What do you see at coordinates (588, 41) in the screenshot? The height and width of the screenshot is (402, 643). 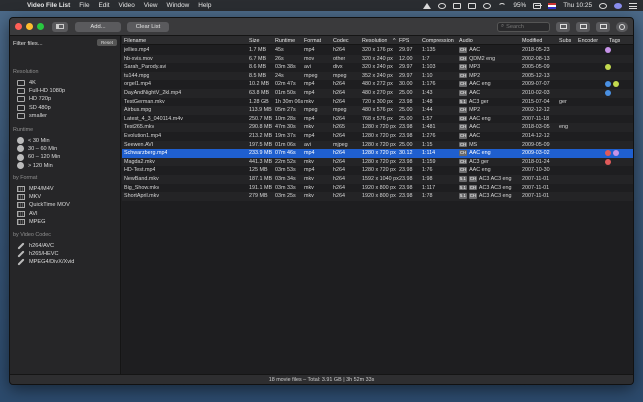 I see `column-header-encoder: Encoder` at bounding box center [588, 41].